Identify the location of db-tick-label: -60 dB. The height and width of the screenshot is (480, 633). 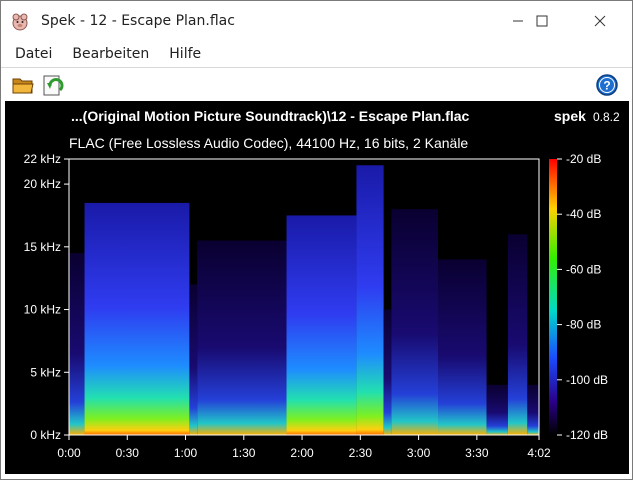
(583, 269).